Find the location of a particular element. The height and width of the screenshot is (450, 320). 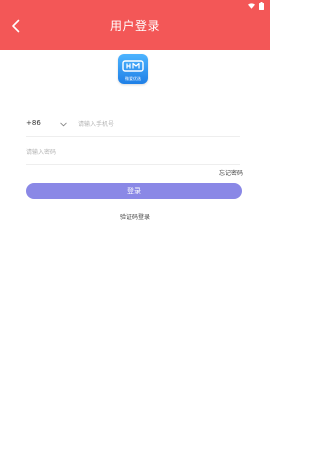

code-login-row: 验证码登录 is located at coordinates (135, 216).